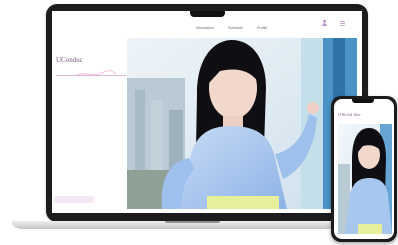  What do you see at coordinates (207, 14) in the screenshot?
I see `camera-notch` at bounding box center [207, 14].